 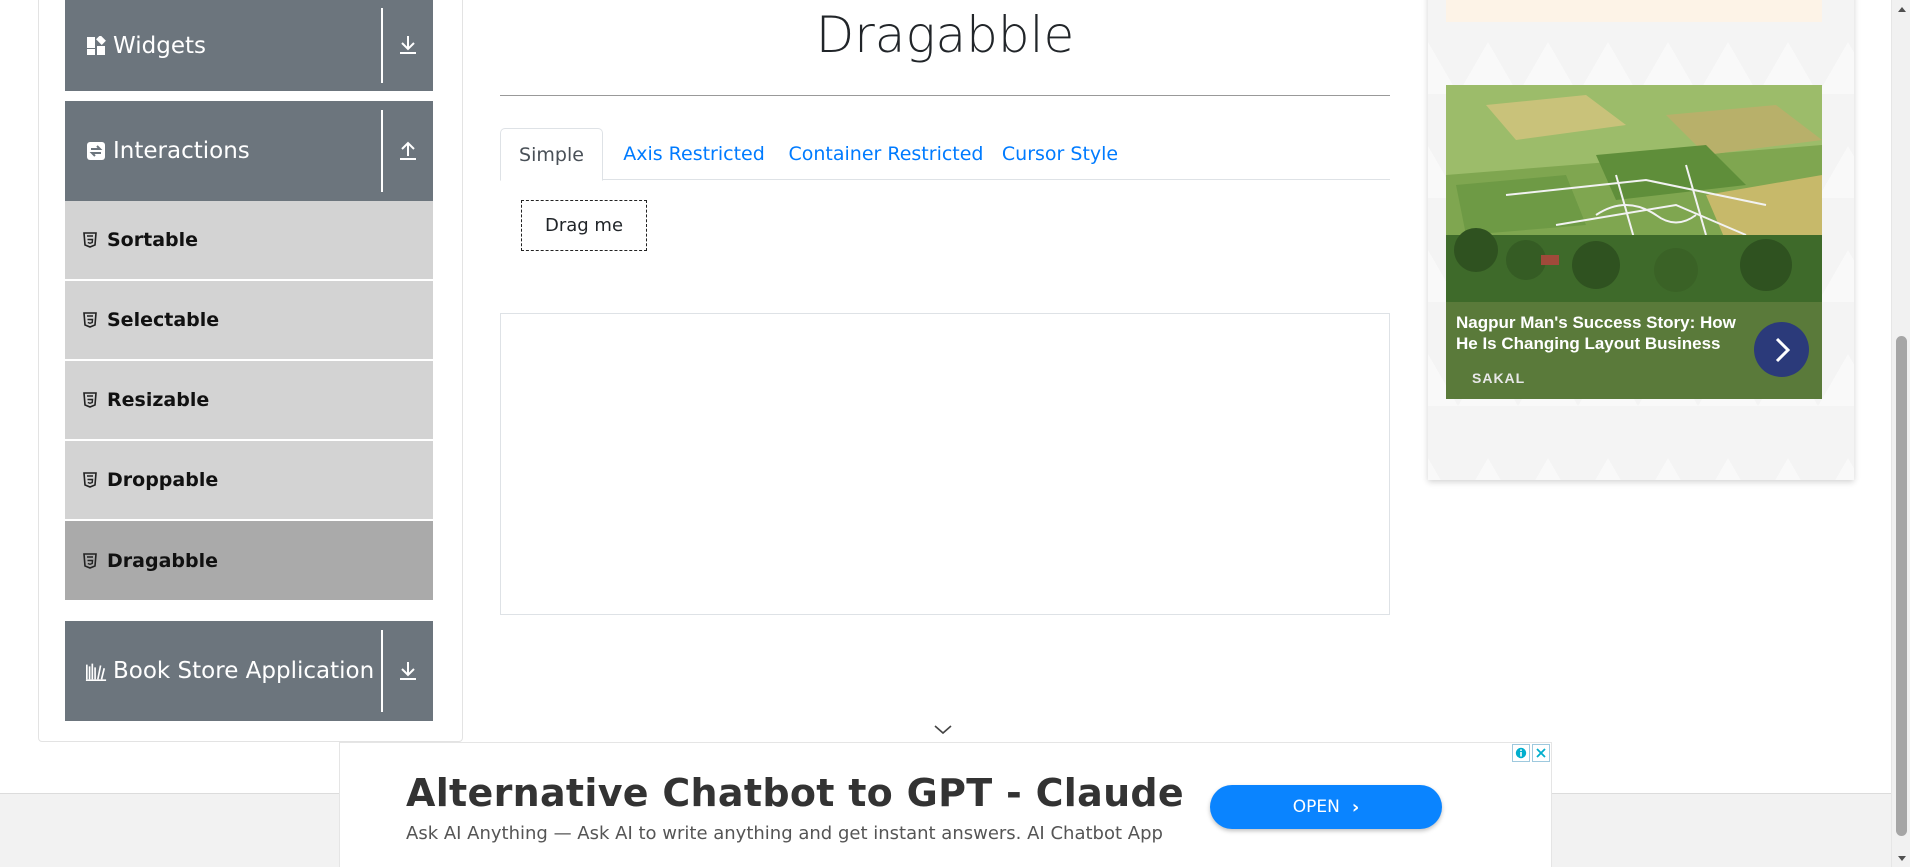 What do you see at coordinates (943, 730) in the screenshot?
I see `chevron-down-icon` at bounding box center [943, 730].